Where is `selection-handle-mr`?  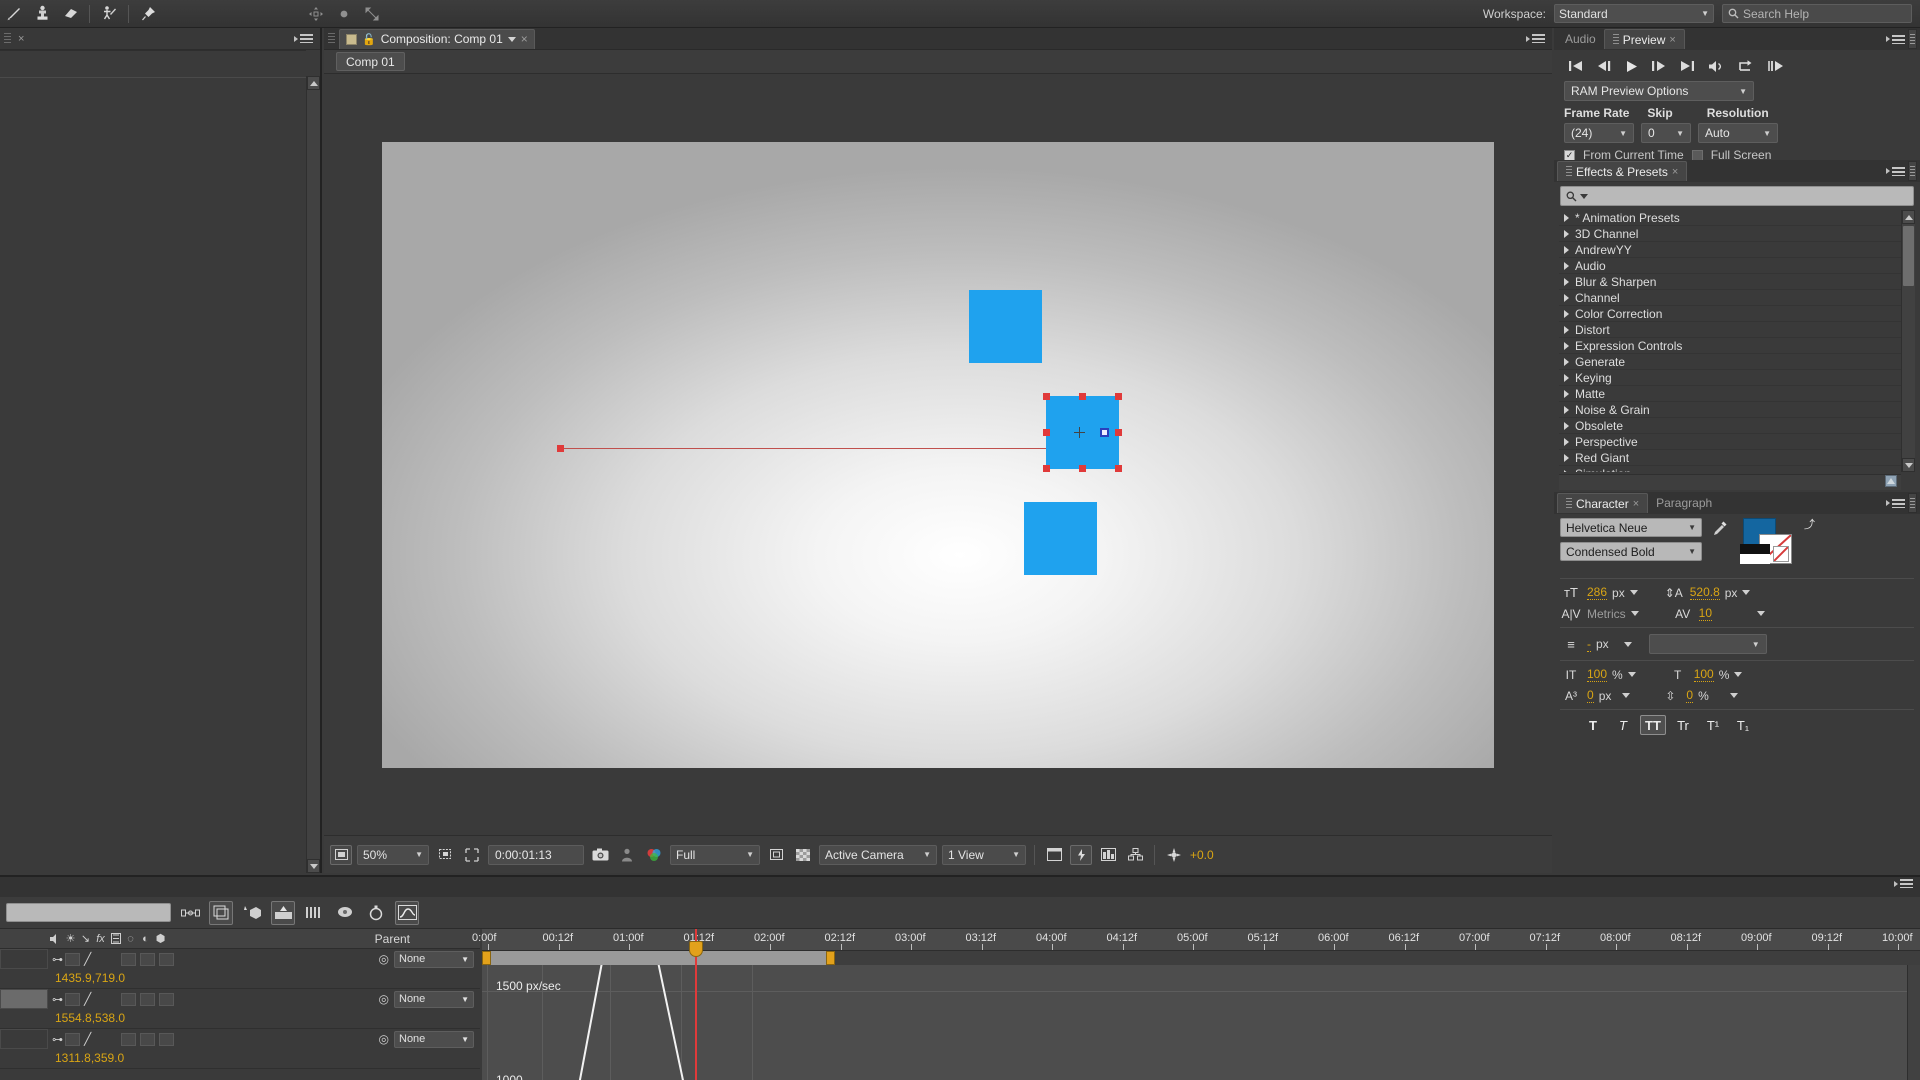
selection-handle-mr is located at coordinates (1118, 432).